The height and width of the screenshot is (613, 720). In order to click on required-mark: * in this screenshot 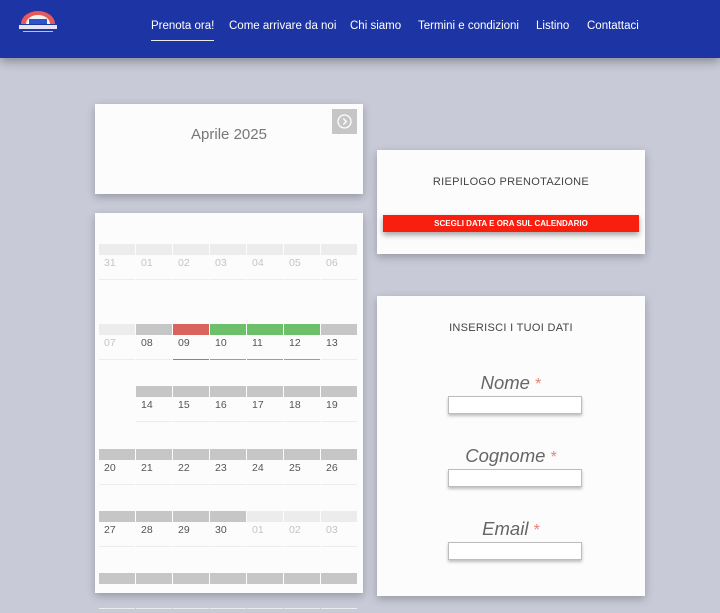, I will do `click(538, 384)`.